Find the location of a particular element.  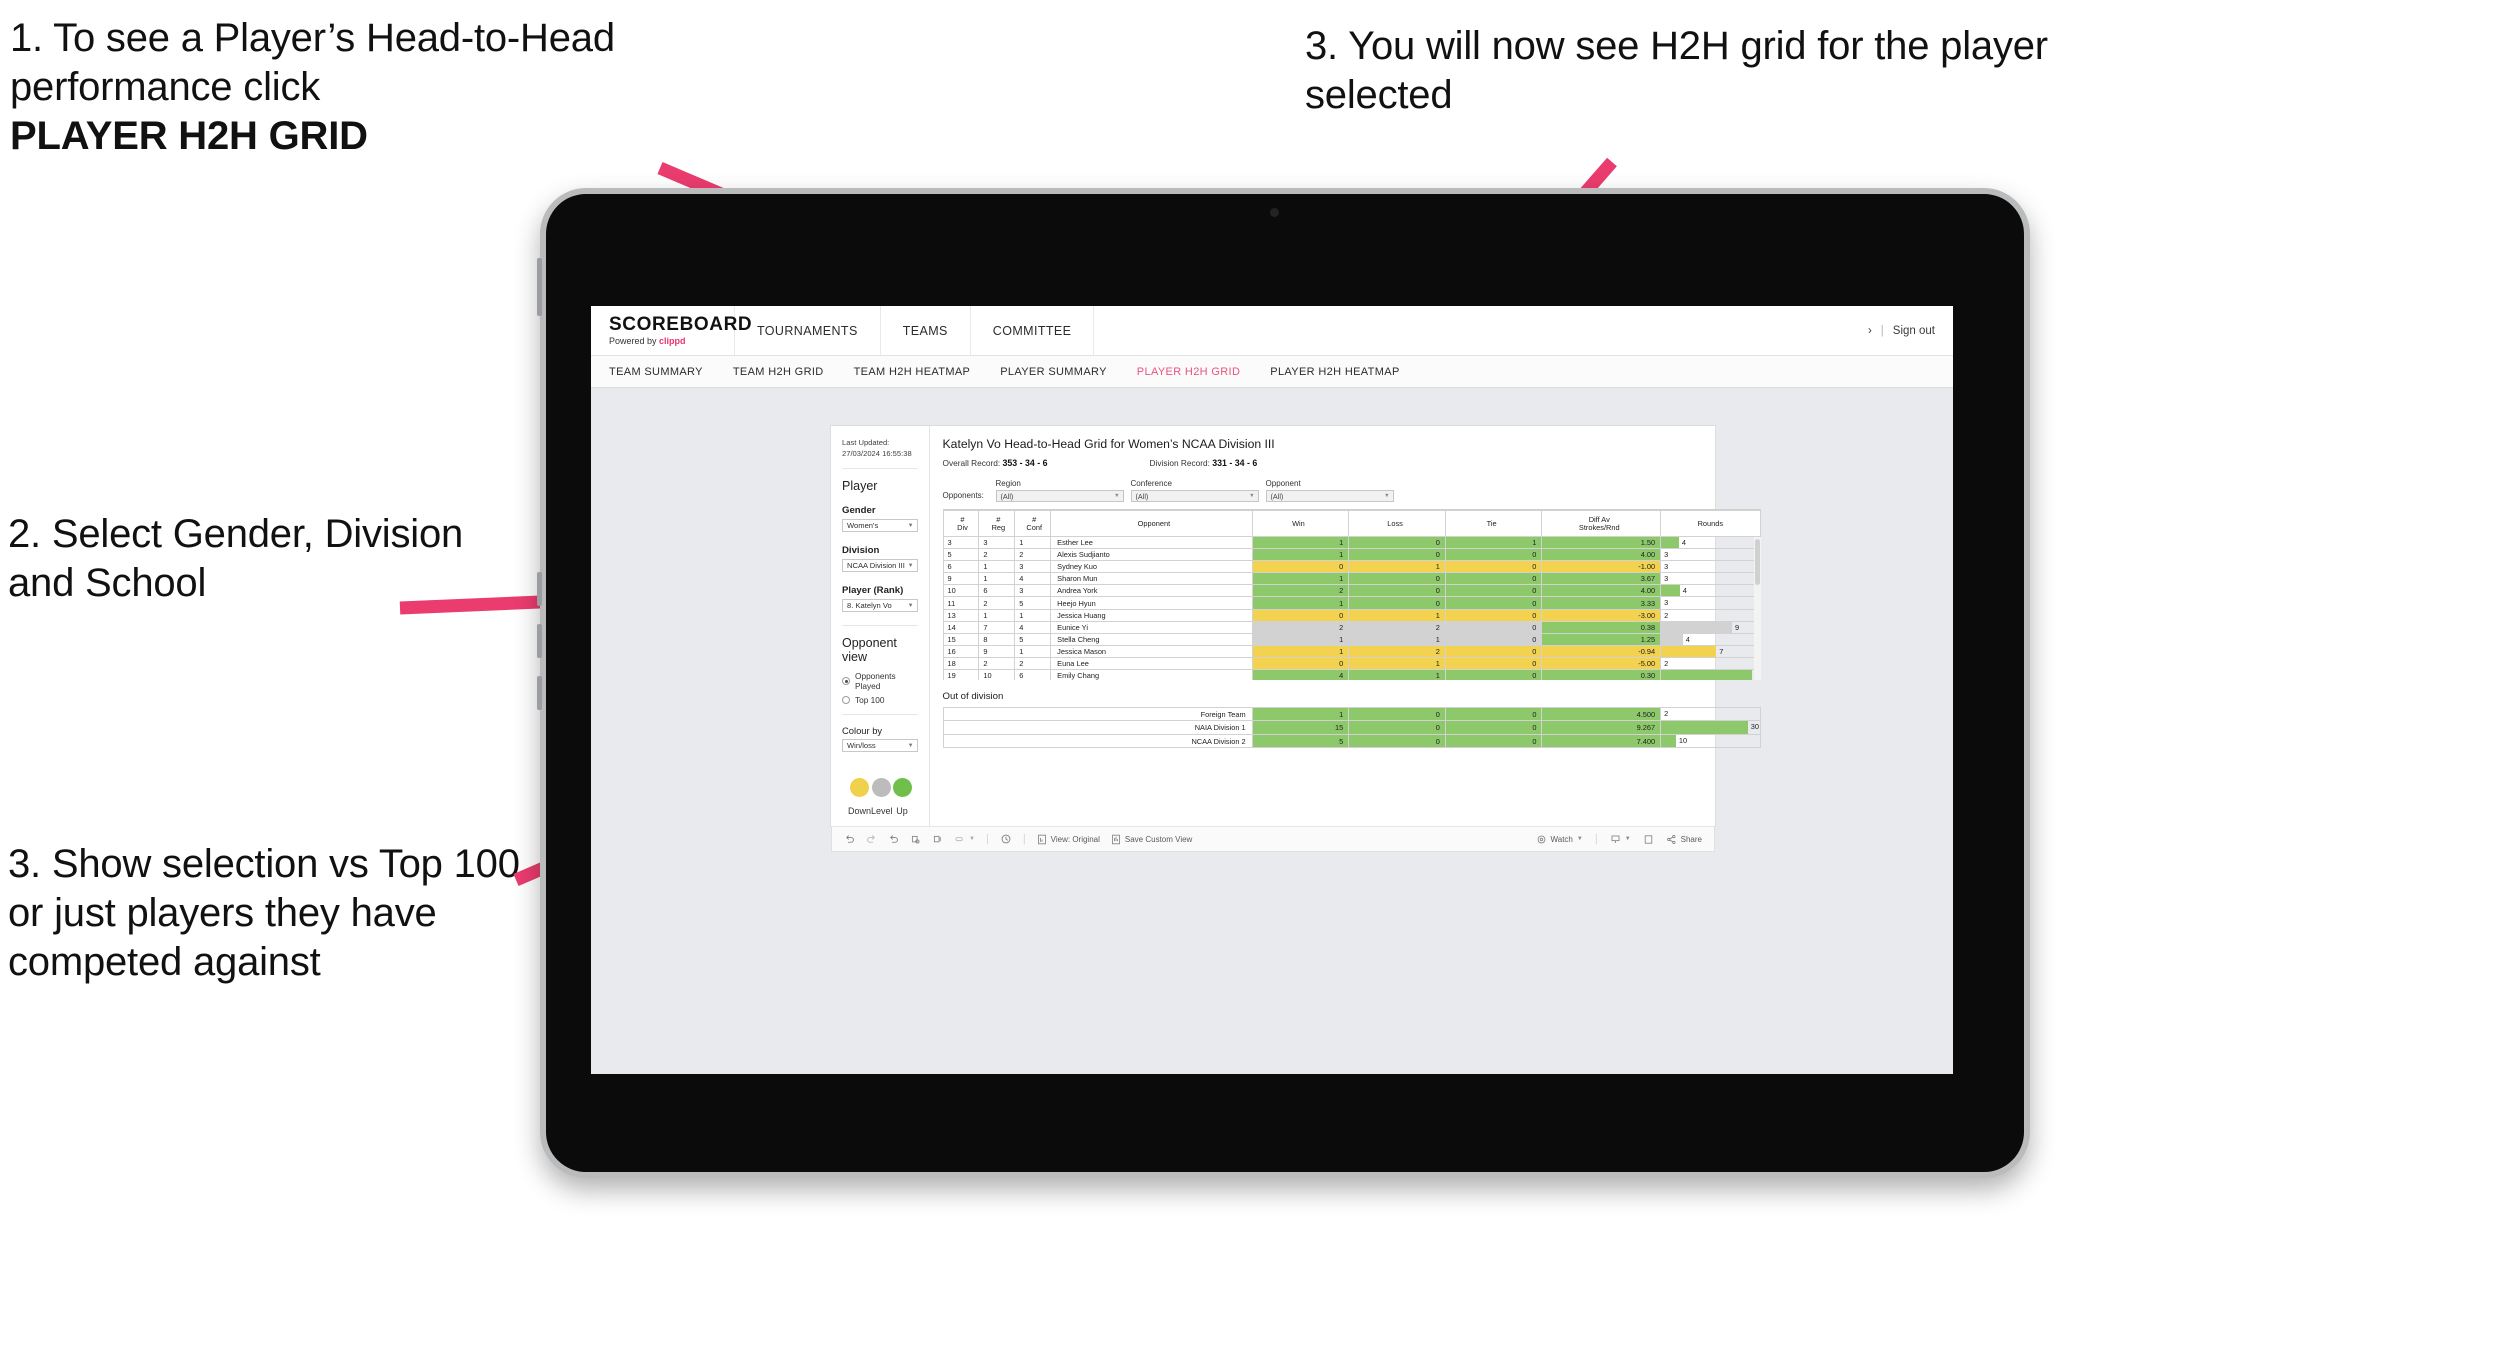

refresh-button is located at coordinates (915, 839).